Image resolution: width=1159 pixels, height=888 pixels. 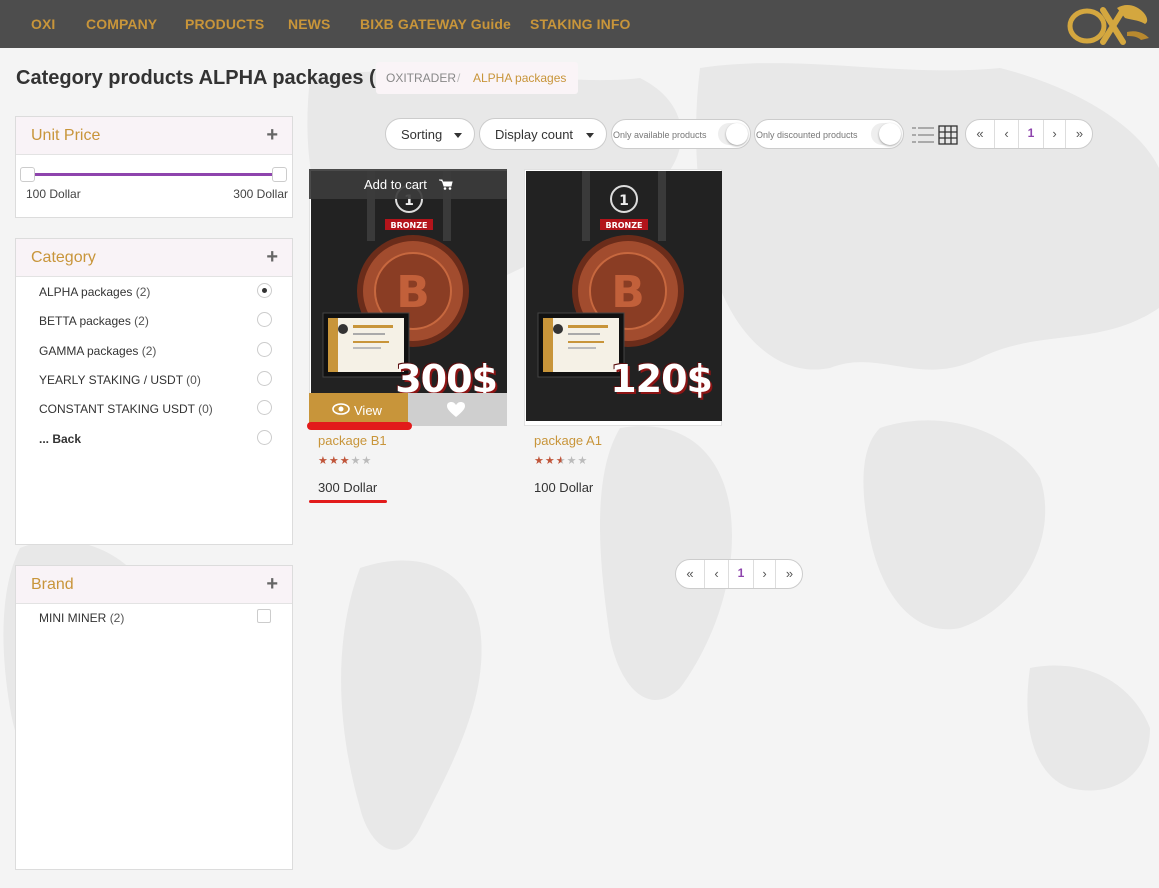 I want to click on category-radio-back, so click(x=264, y=437).